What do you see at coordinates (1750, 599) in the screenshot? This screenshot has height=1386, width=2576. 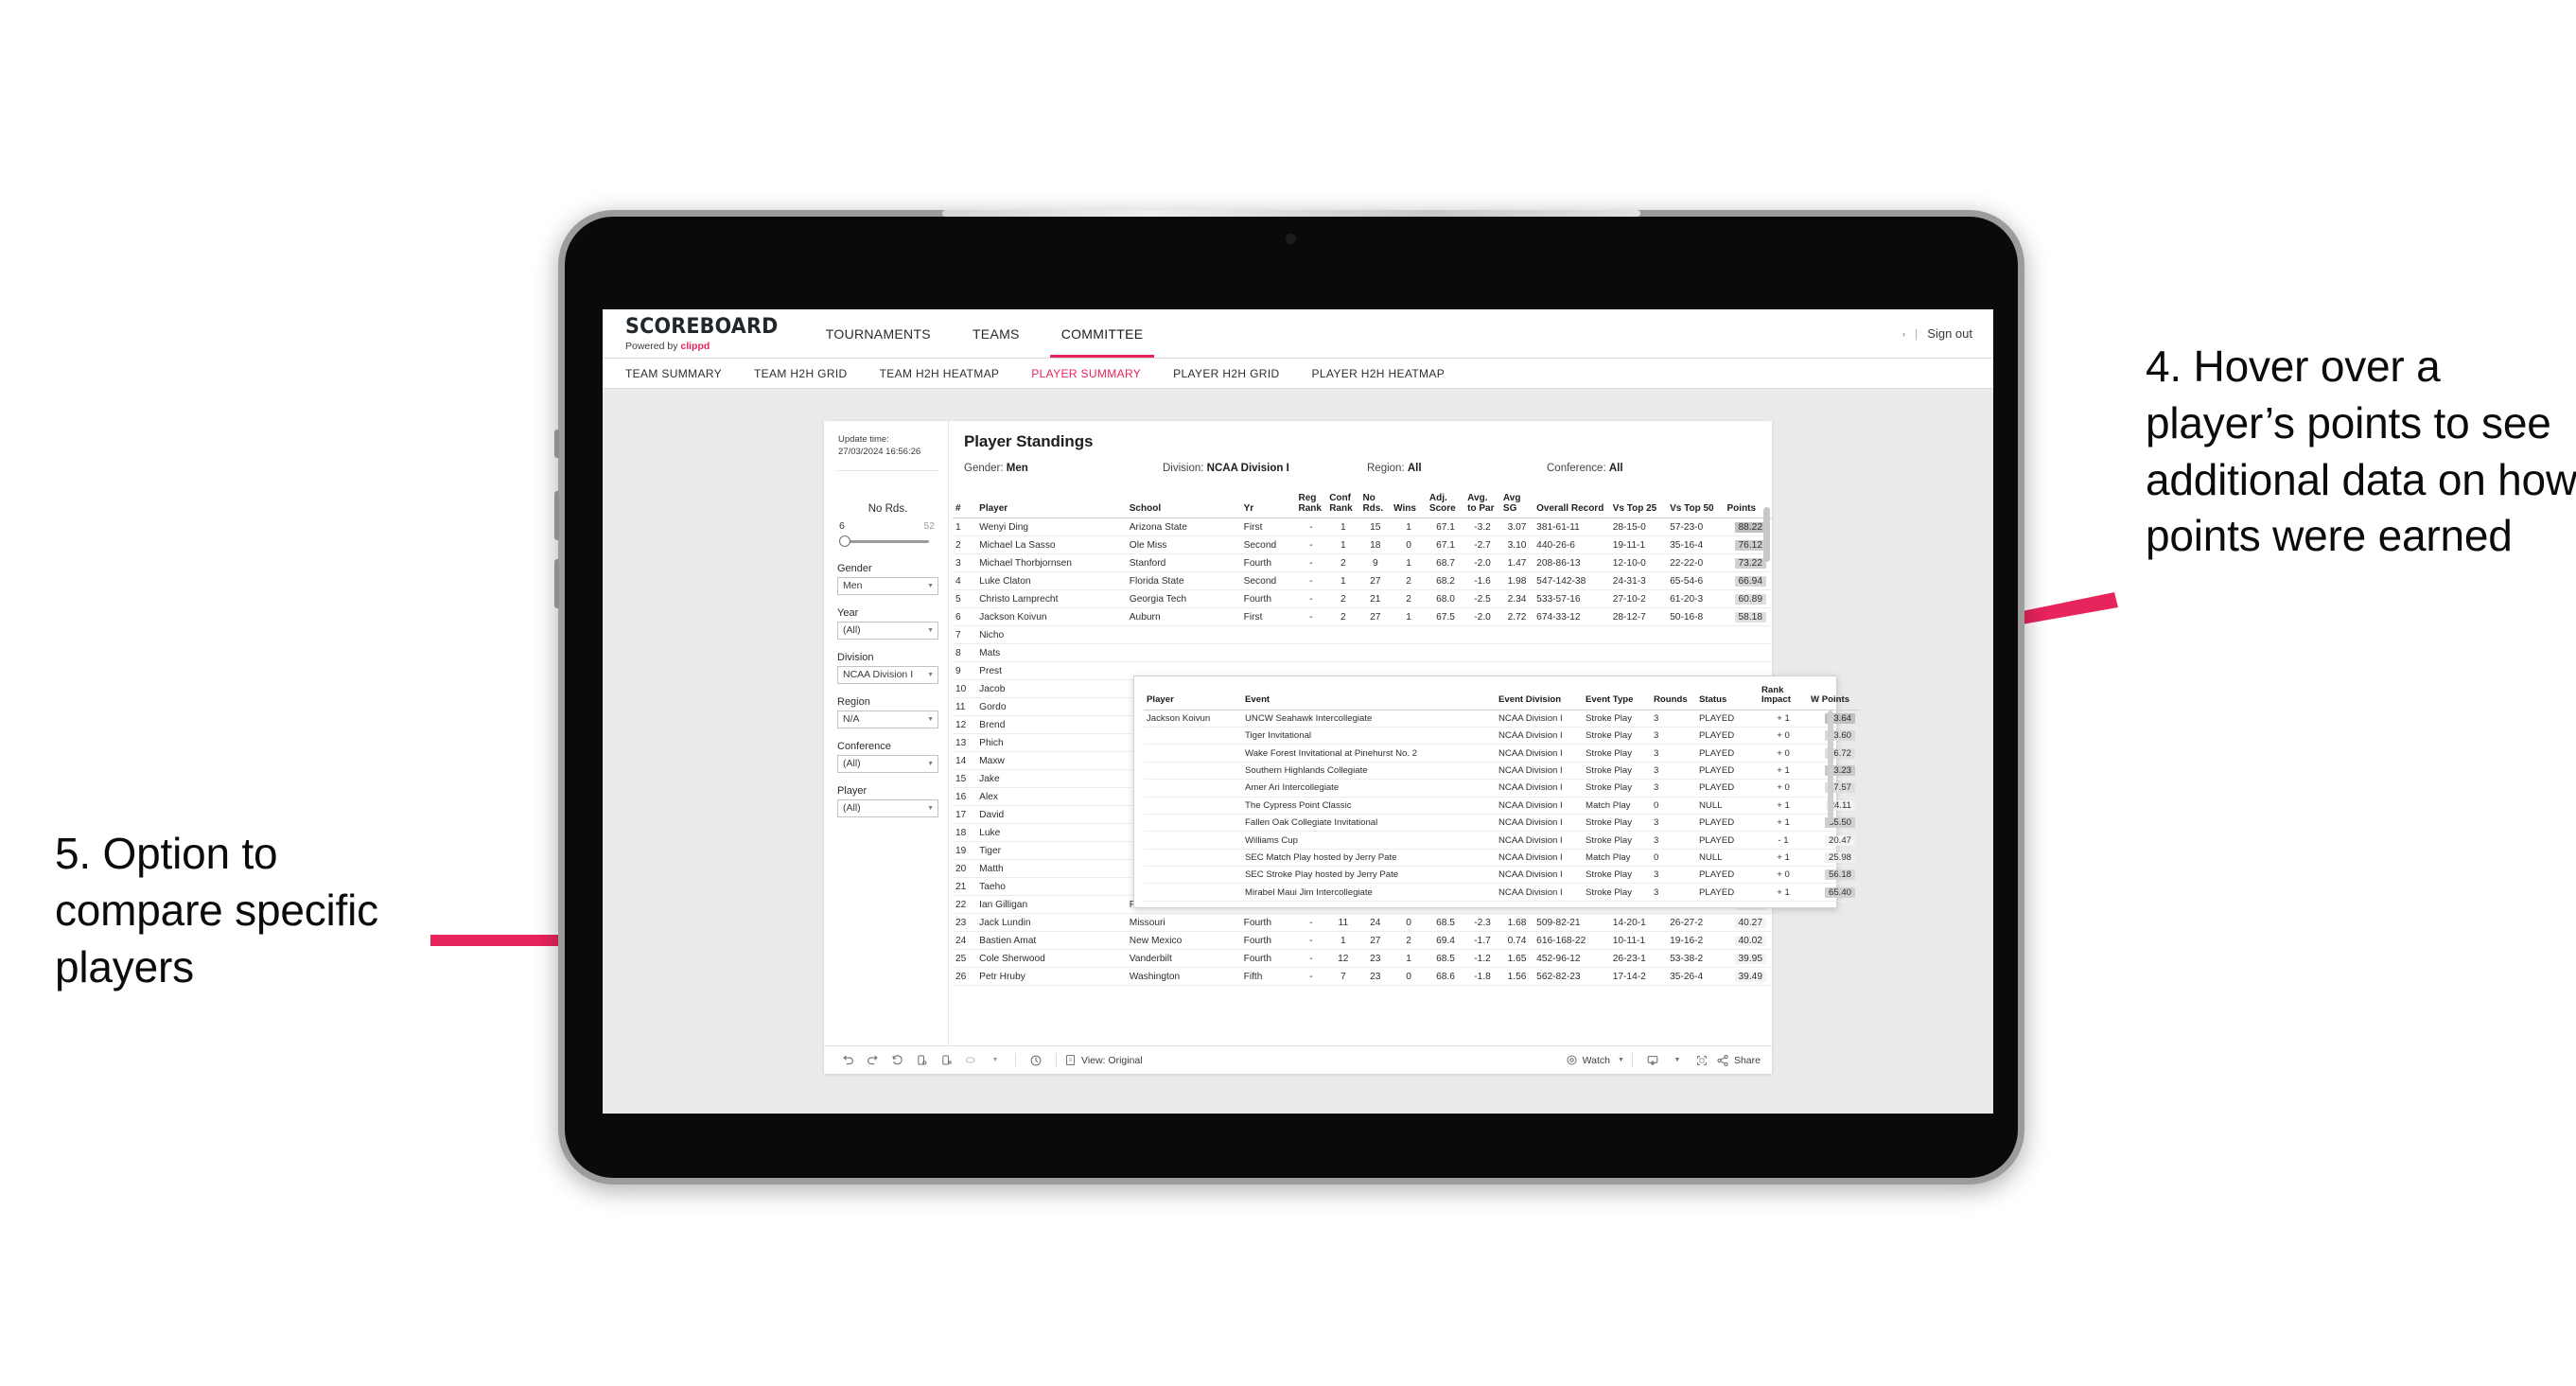 I see `points-value: 60.89` at bounding box center [1750, 599].